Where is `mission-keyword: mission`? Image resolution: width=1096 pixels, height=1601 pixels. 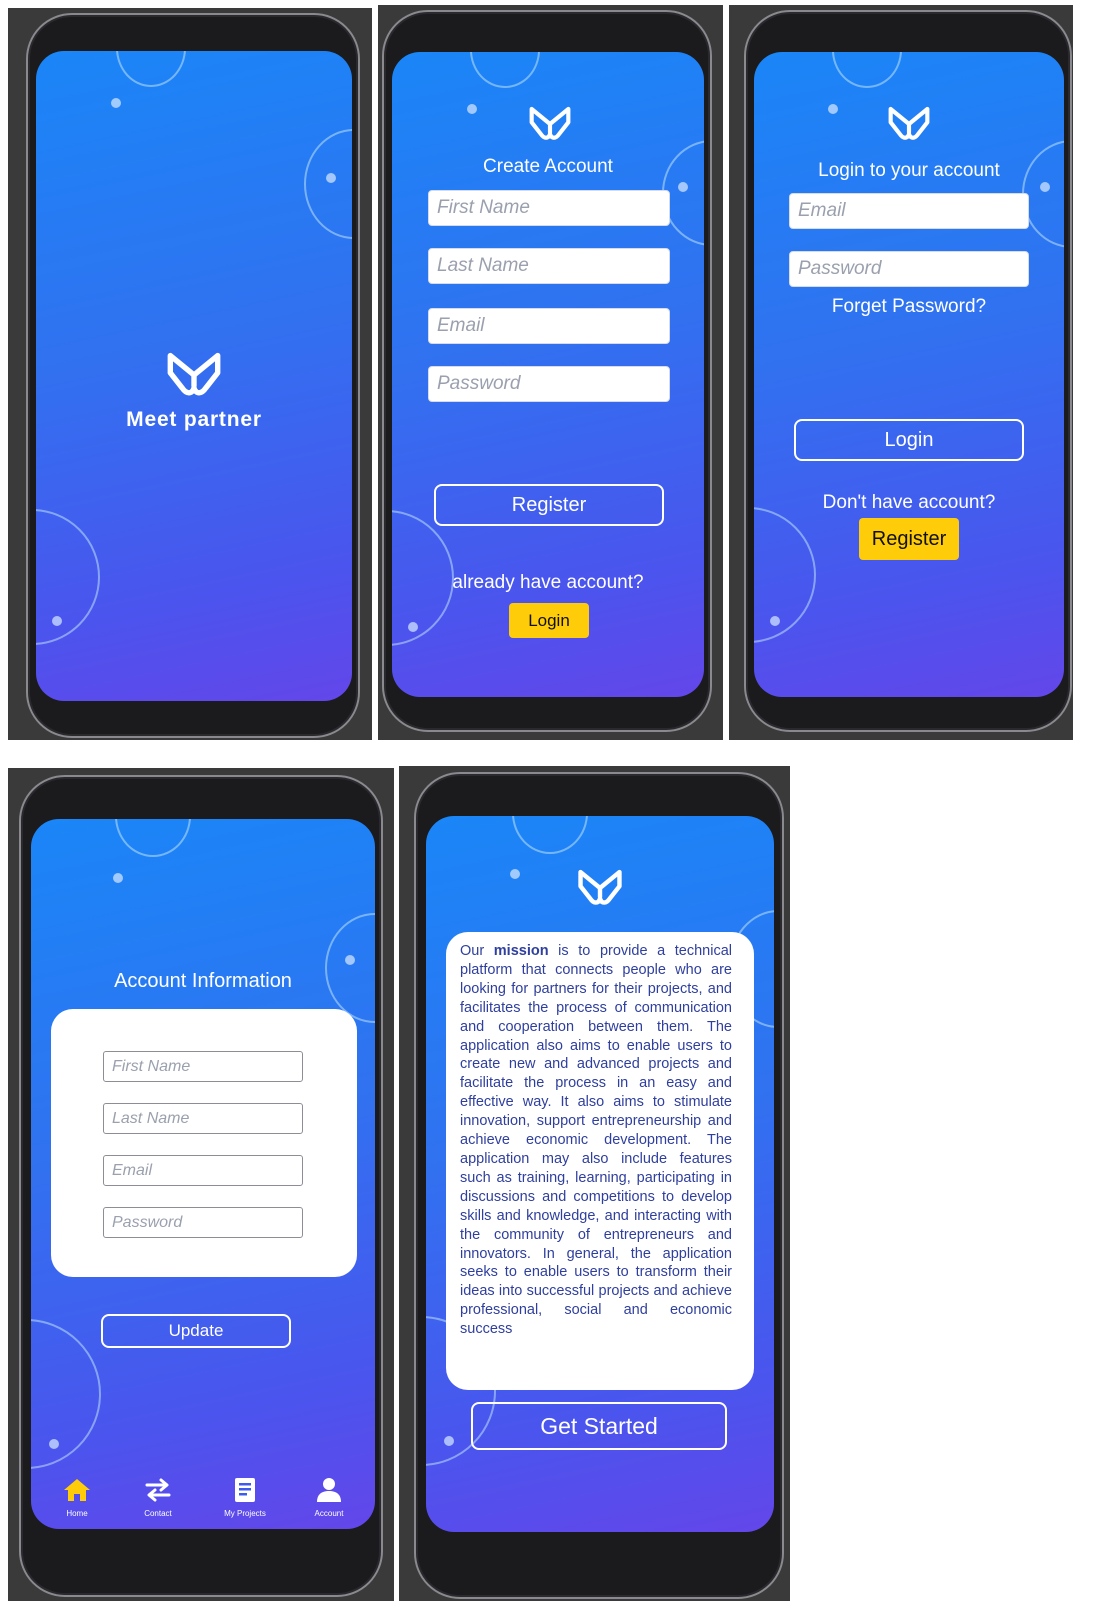
mission-keyword: mission is located at coordinates (521, 951).